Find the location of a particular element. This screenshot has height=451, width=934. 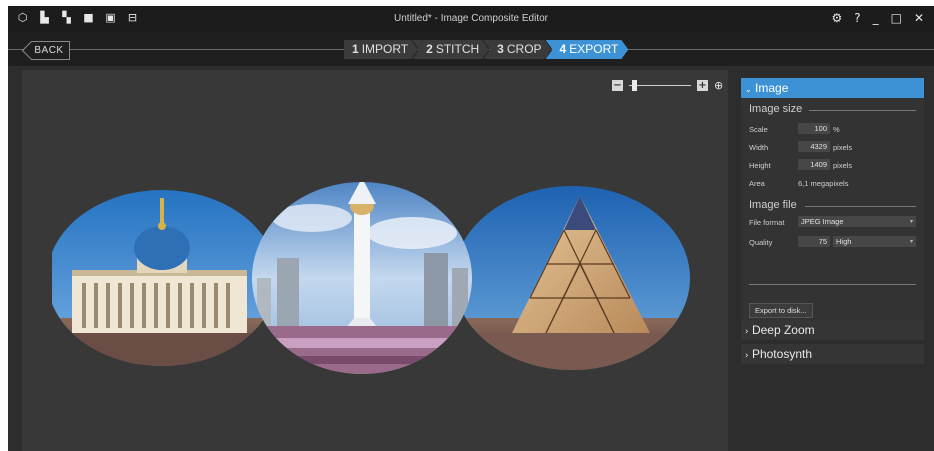

tab-stitch: 2 STITCH is located at coordinates (450, 49).